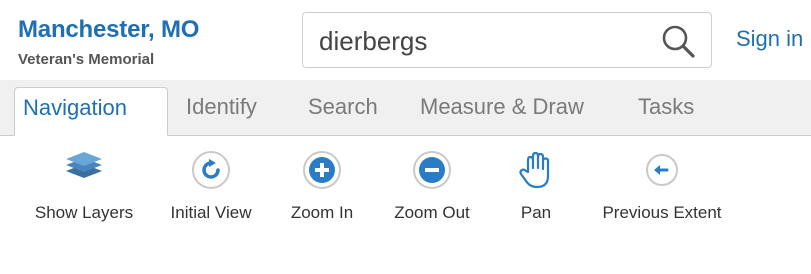 The height and width of the screenshot is (274, 811). Describe the element at coordinates (536, 172) in the screenshot. I see `hand-icon` at that location.